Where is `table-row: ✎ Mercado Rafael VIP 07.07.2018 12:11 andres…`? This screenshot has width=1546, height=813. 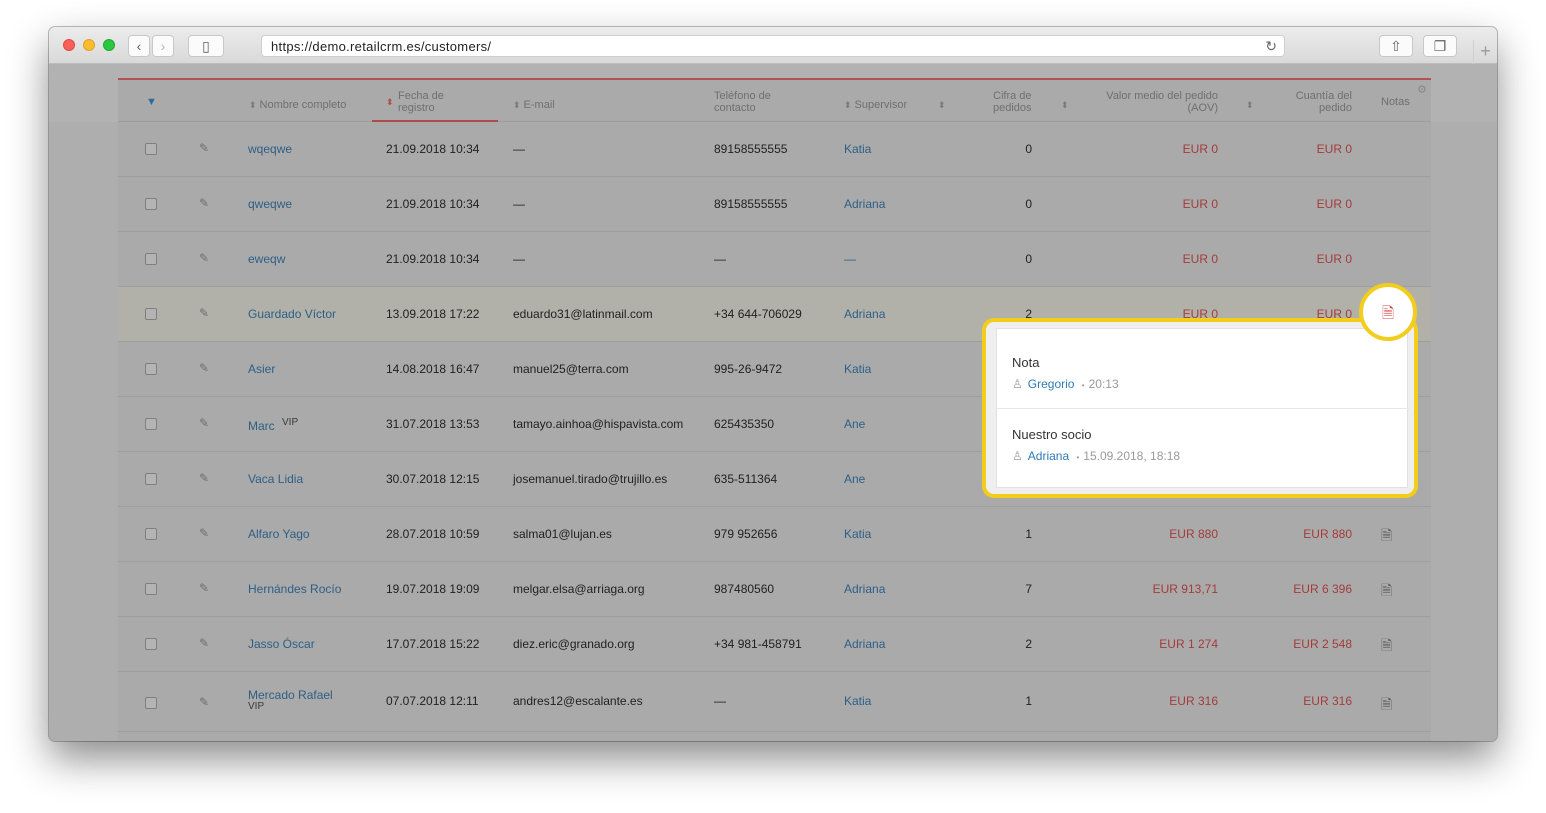 table-row: ✎ Mercado Rafael VIP 07.07.2018 12:11 andres… is located at coordinates (774, 702).